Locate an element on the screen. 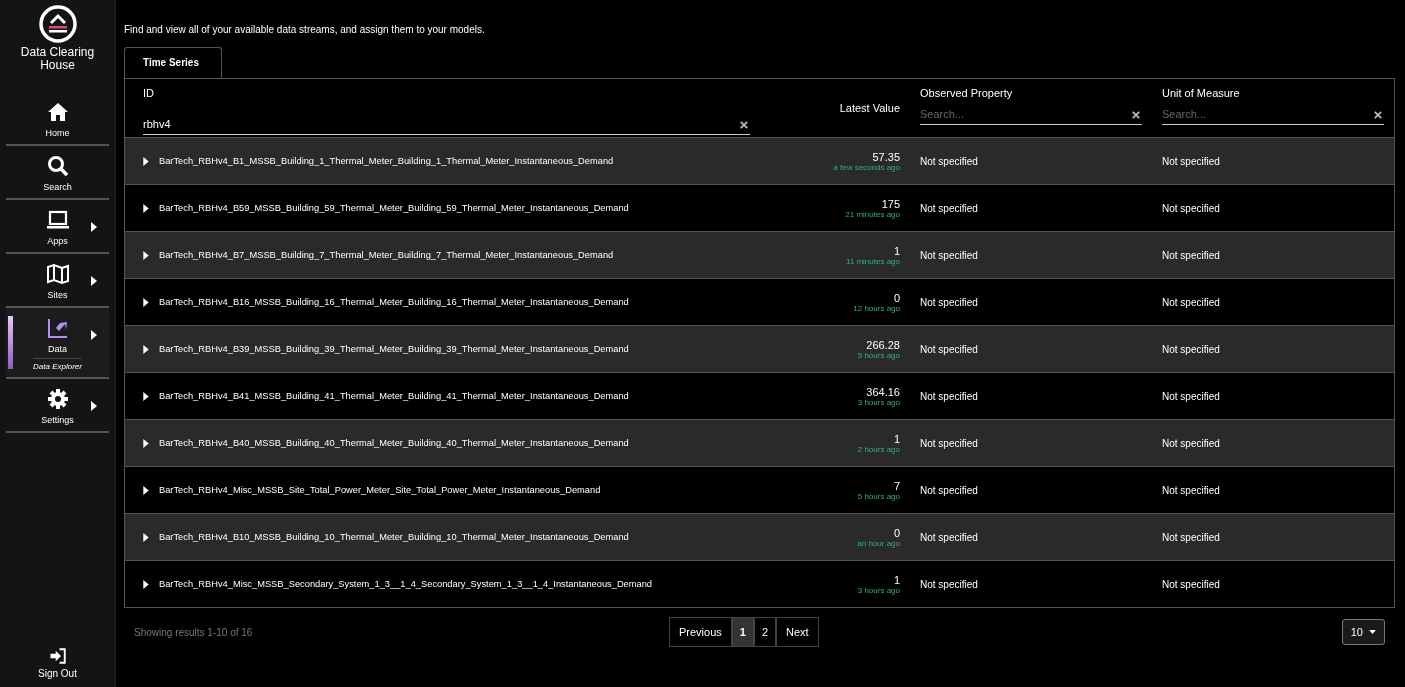  map-icon is located at coordinates (57, 274).